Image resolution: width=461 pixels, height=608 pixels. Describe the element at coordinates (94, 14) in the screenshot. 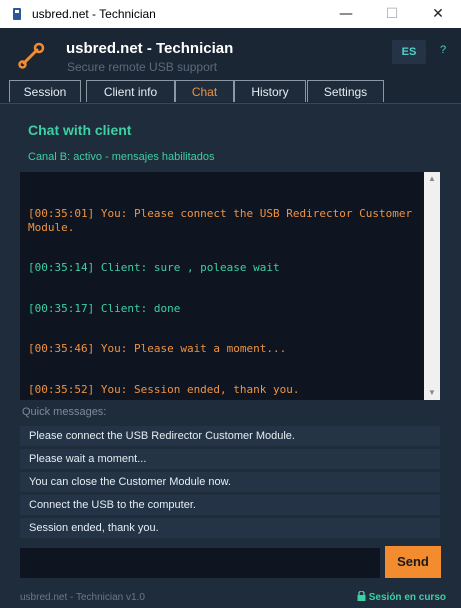

I see `window-title: usbred.net - Technician` at that location.